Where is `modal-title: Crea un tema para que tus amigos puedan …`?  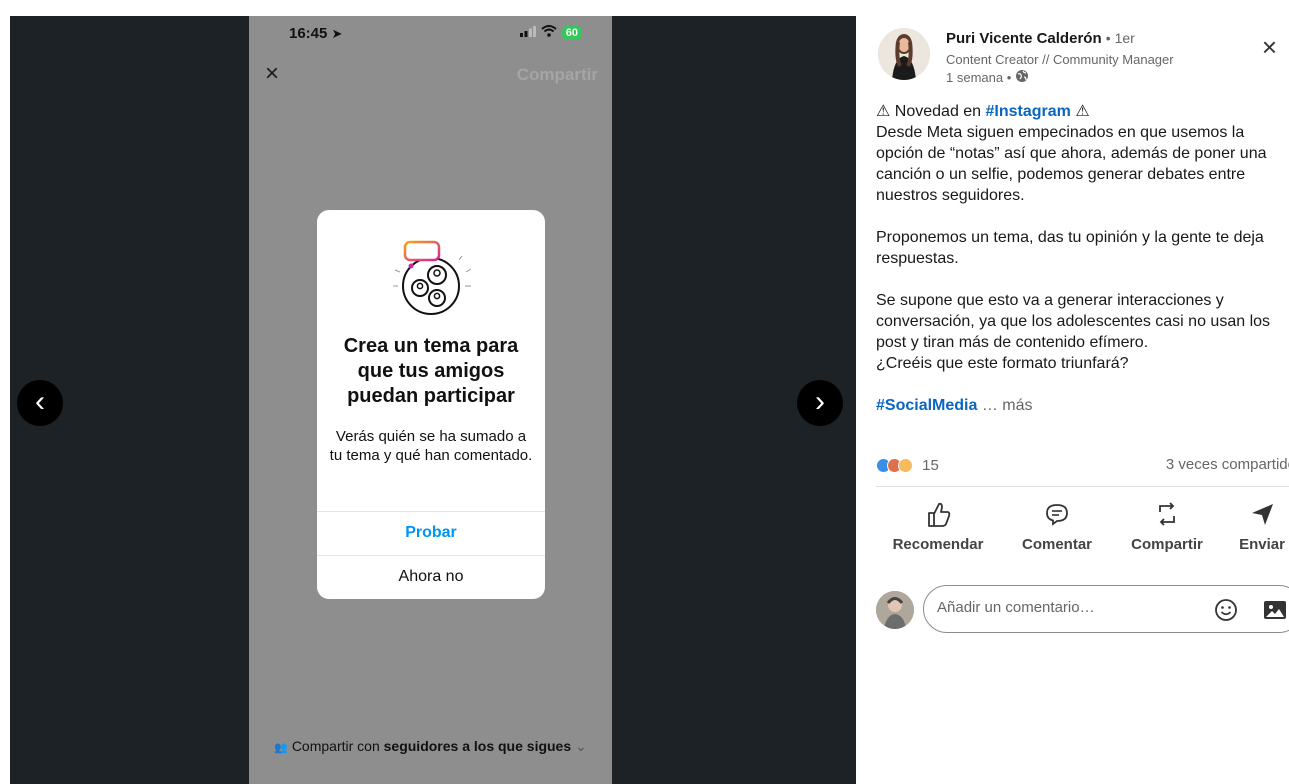
modal-title: Crea un tema para que tus amigos puedan … is located at coordinates (431, 371).